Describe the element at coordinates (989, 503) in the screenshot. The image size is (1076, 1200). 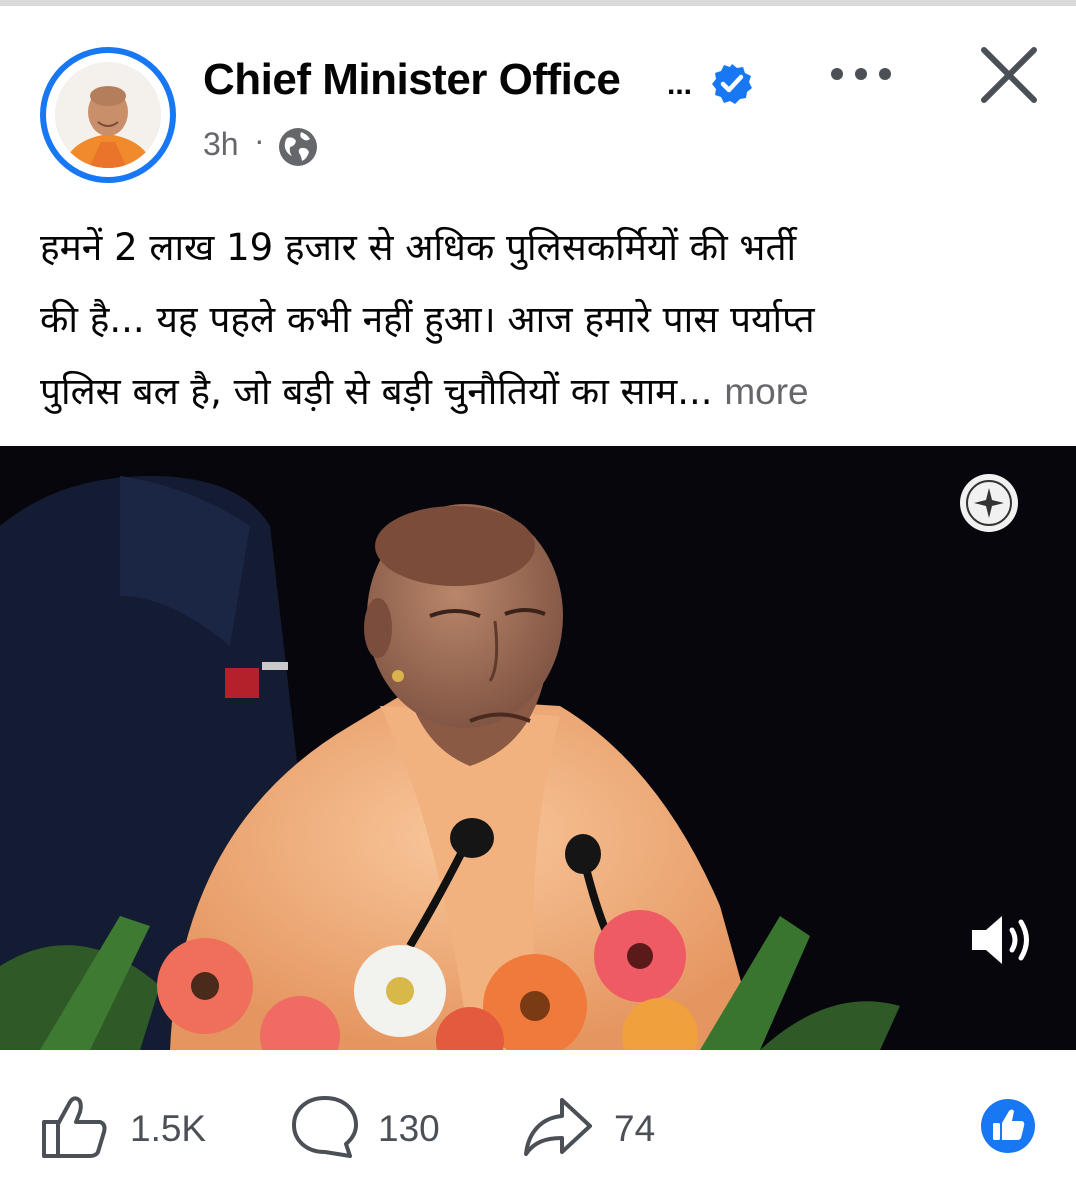
I see `govt-emblem-icon` at that location.